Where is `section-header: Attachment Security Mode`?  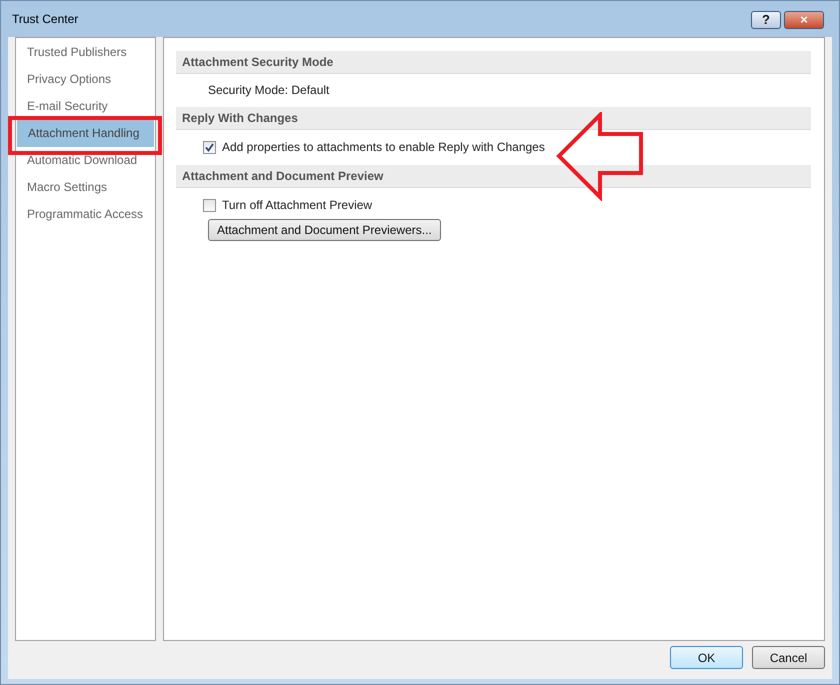 section-header: Attachment Security Mode is located at coordinates (493, 62).